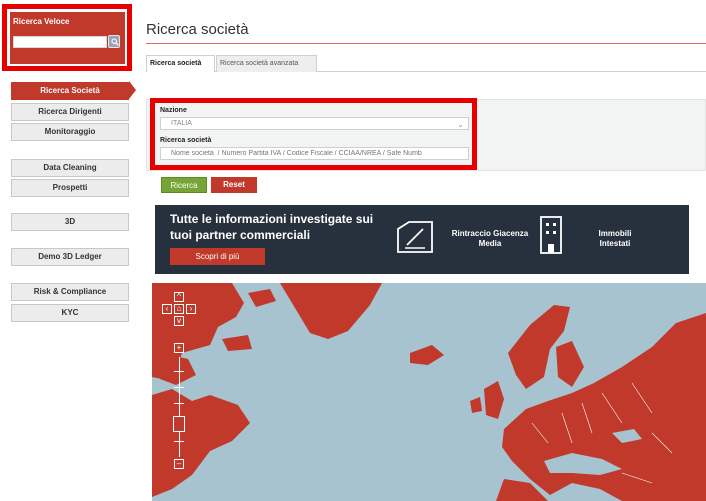  I want to click on banner-feature-immobili: Immobili Intestati, so click(615, 238).